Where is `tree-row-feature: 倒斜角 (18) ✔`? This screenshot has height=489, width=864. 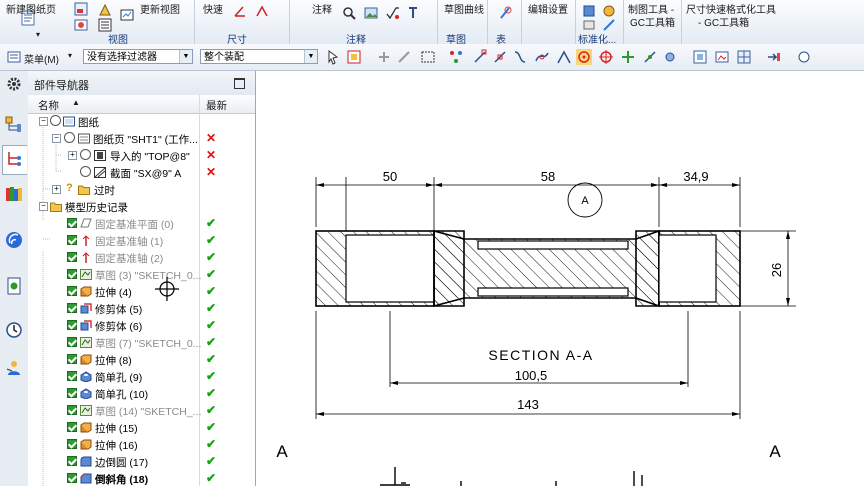 tree-row-feature: 倒斜角 (18) ✔ is located at coordinates (141, 478).